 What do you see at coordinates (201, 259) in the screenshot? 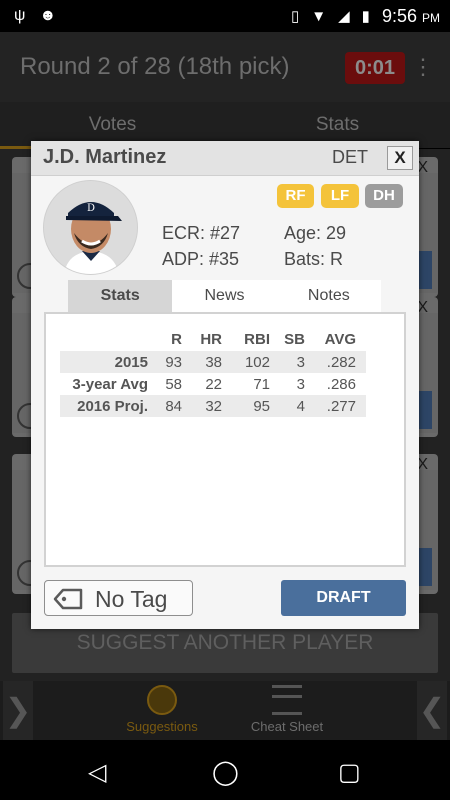
I see `adp-value: ADP: #35` at bounding box center [201, 259].